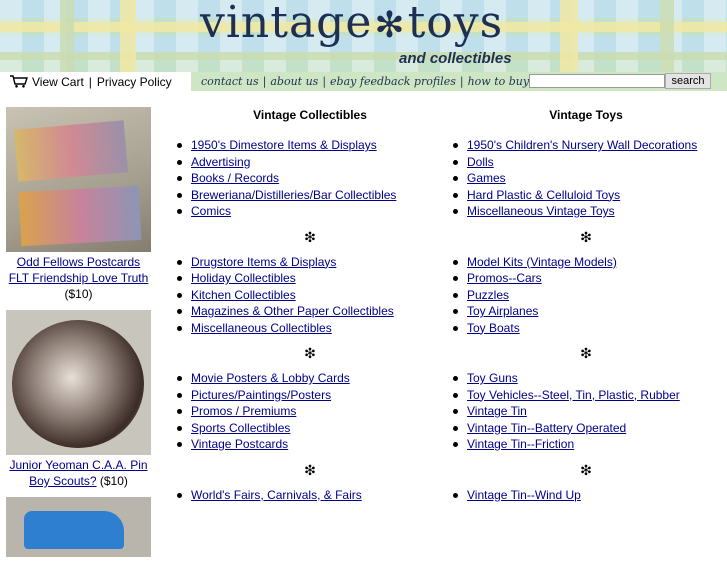 The width and height of the screenshot is (727, 565). I want to click on privacy-policy-link: Privacy Policy, so click(134, 82).